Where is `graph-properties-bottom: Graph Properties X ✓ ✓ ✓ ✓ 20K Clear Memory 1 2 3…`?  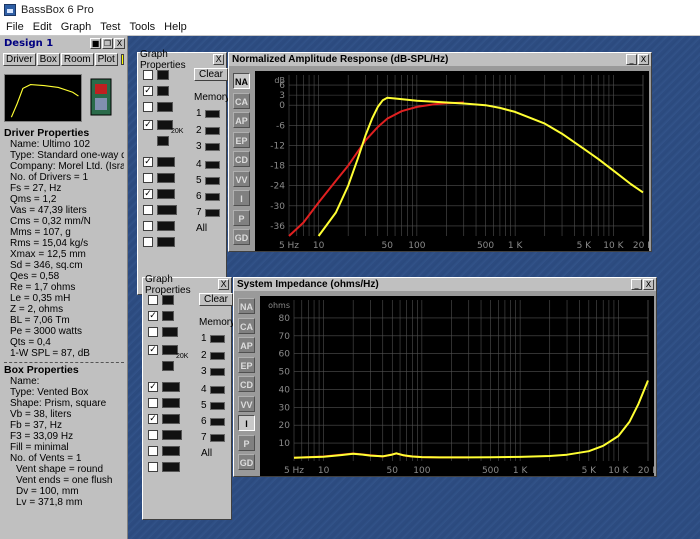
graph-properties-bottom: Graph Properties X ✓ ✓ ✓ ✓ 20K Clear Memory 1 2 3… is located at coordinates (188, 397).